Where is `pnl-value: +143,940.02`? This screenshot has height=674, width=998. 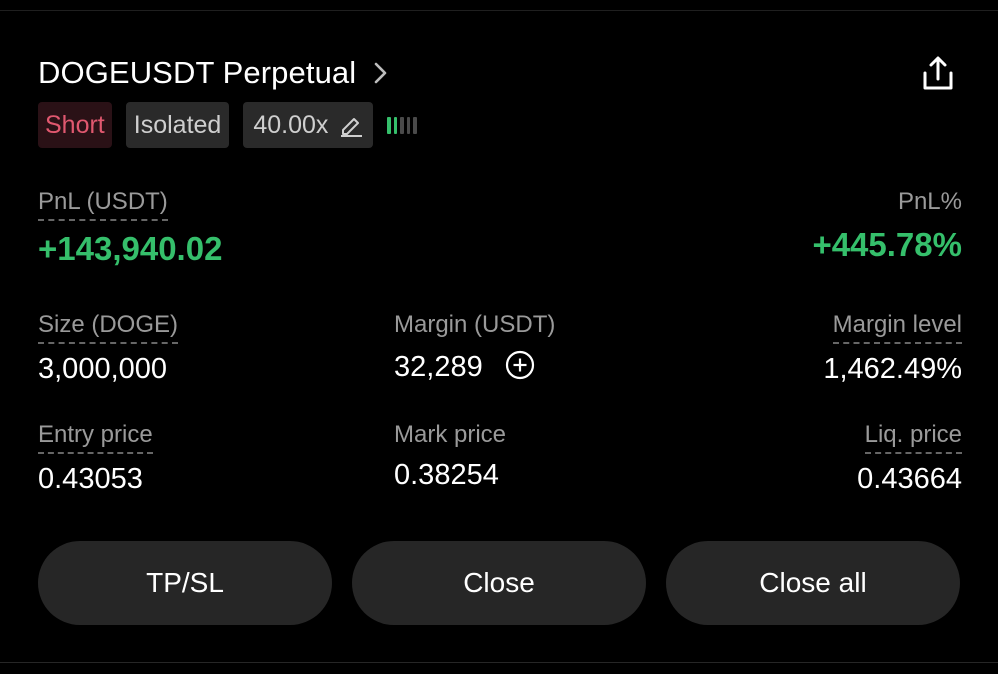
pnl-value: +143,940.02 is located at coordinates (130, 248).